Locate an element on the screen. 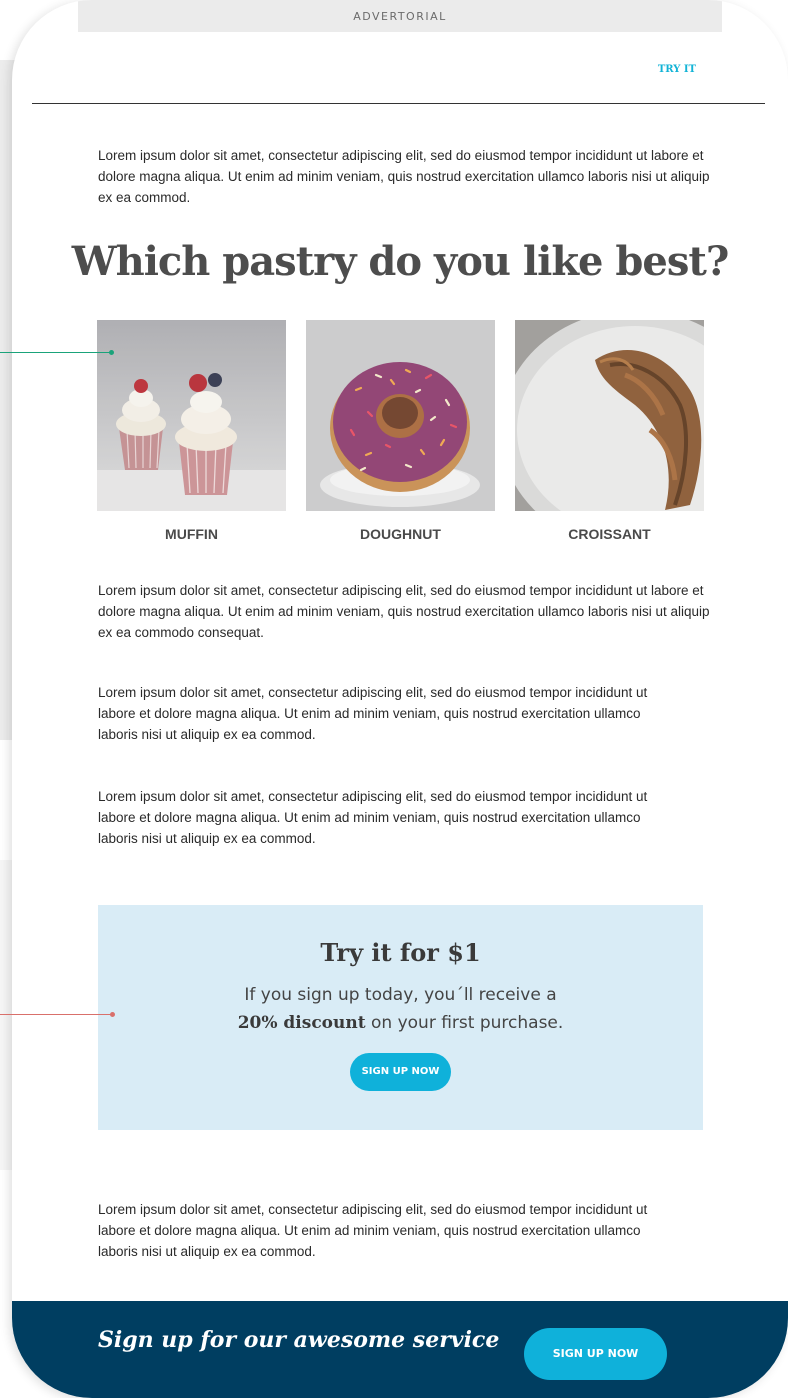  advertorial-banner: ADVERTORIAL is located at coordinates (400, 16).